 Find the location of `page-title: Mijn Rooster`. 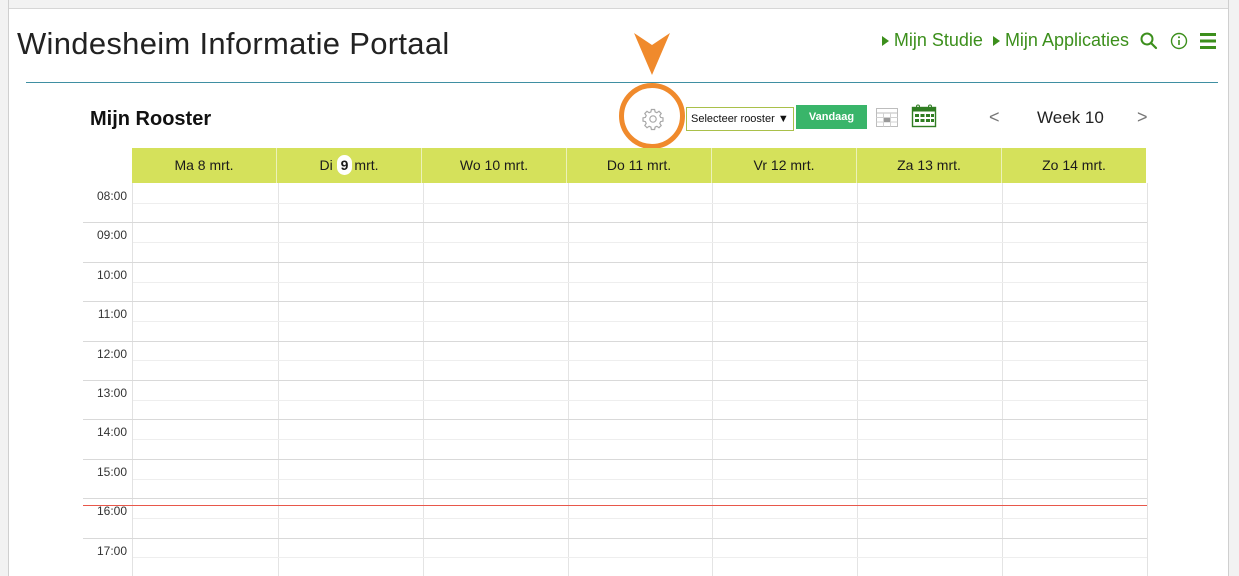

page-title: Mijn Rooster is located at coordinates (151, 119).